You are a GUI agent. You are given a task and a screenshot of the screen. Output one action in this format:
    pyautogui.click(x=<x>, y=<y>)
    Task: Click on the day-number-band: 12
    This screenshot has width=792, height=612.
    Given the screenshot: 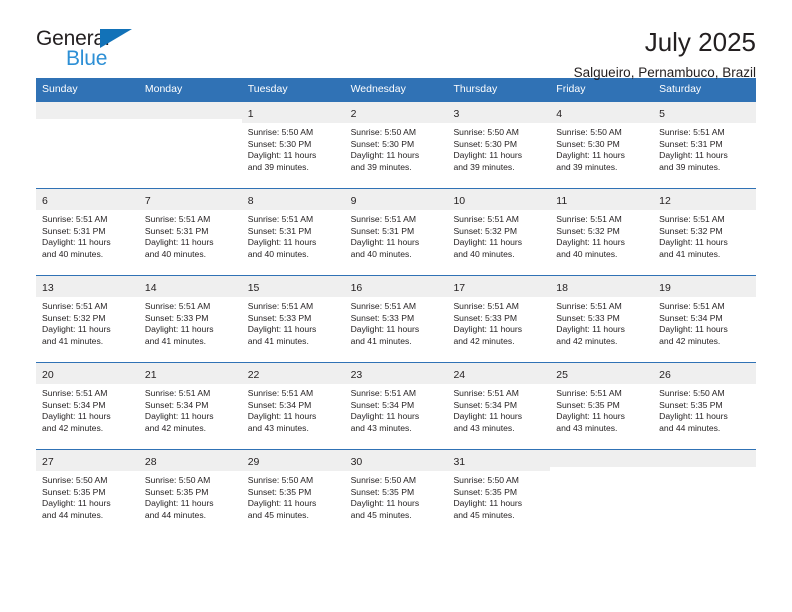 What is the action you would take?
    pyautogui.click(x=705, y=199)
    